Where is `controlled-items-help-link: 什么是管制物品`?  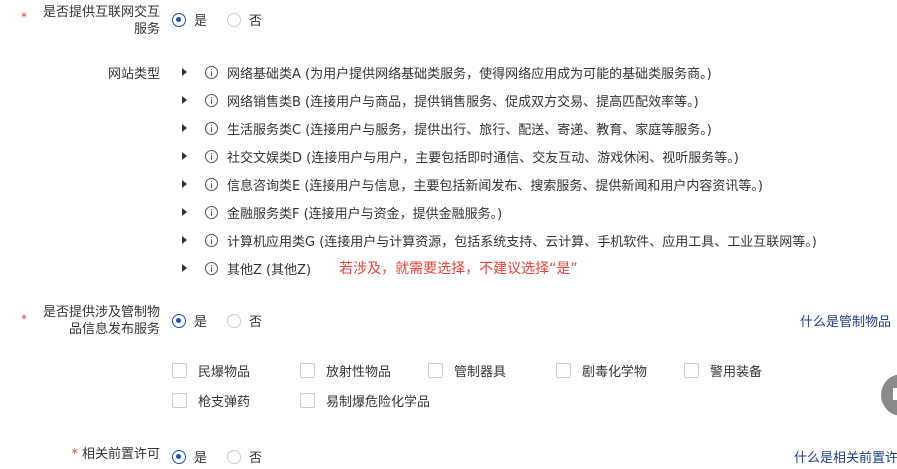 controlled-items-help-link: 什么是管制物品 is located at coordinates (845, 320).